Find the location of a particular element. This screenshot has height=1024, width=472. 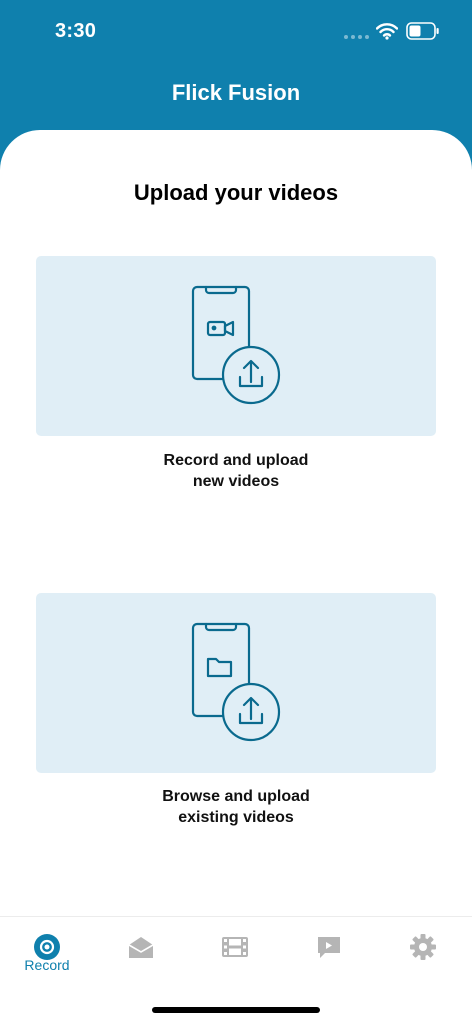

app-title: Flick Fusion is located at coordinates (236, 92).